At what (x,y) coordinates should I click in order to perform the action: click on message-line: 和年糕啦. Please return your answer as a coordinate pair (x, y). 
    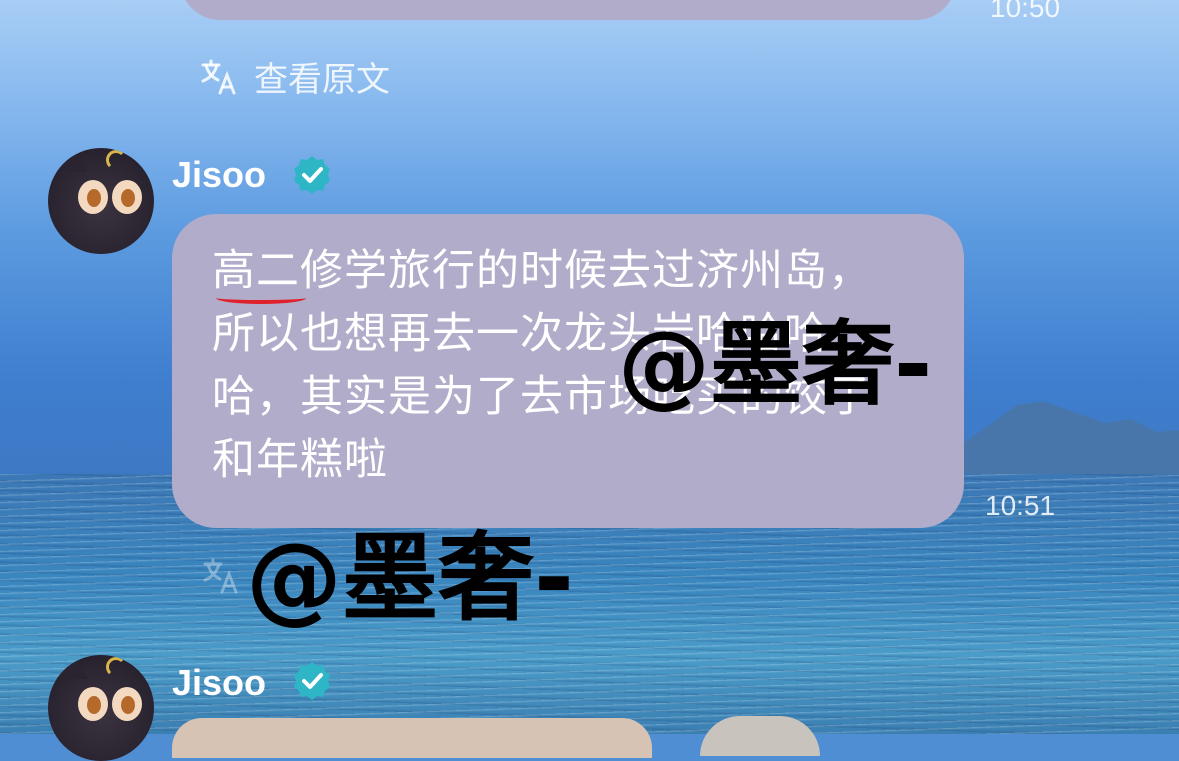
    Looking at the image, I should click on (300, 460).